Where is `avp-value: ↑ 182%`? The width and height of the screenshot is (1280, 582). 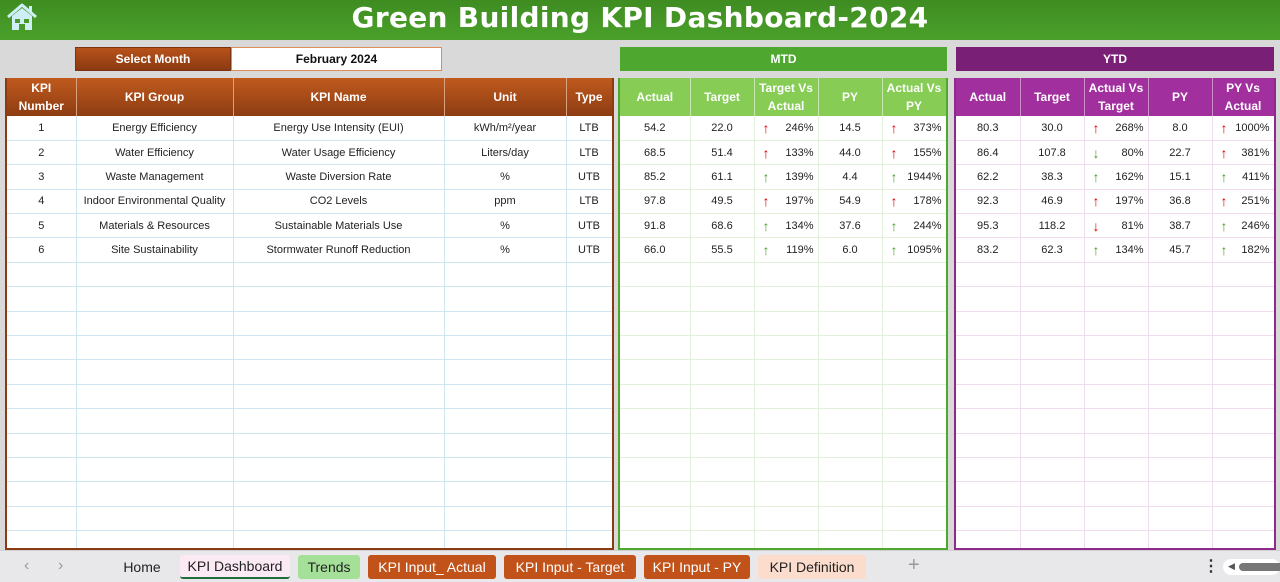 avp-value: ↑ 182% is located at coordinates (1243, 250).